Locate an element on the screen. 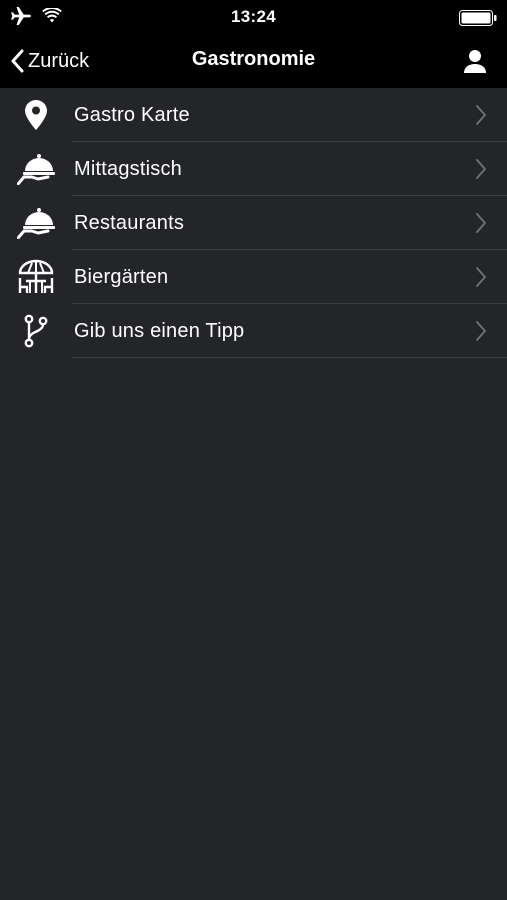 Image resolution: width=507 pixels, height=900 pixels. beer-garden-umbrella-icon is located at coordinates (36, 277).